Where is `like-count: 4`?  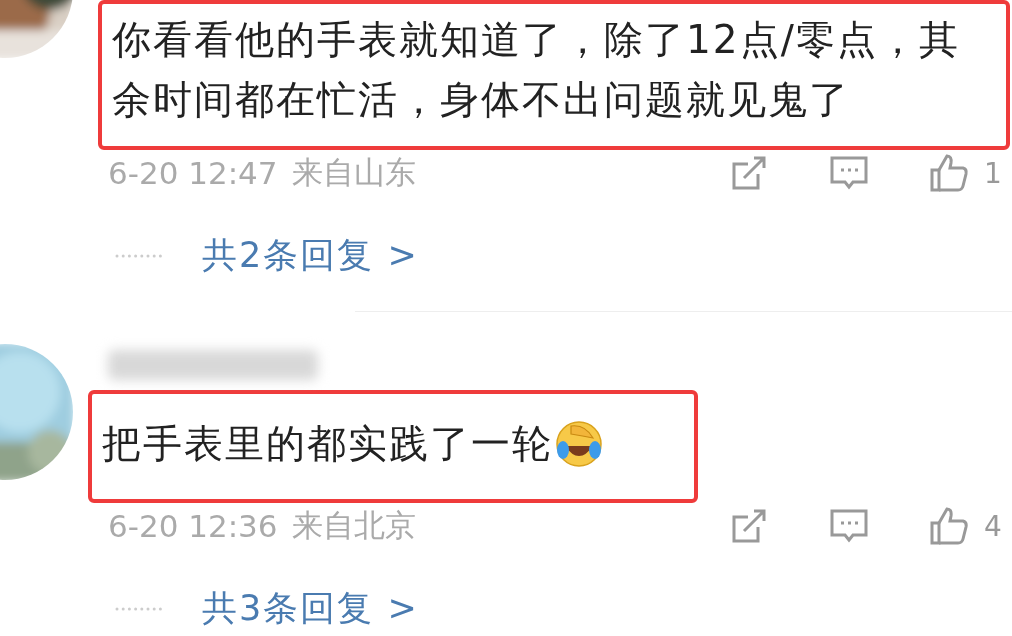
like-count: 4 is located at coordinates (993, 526).